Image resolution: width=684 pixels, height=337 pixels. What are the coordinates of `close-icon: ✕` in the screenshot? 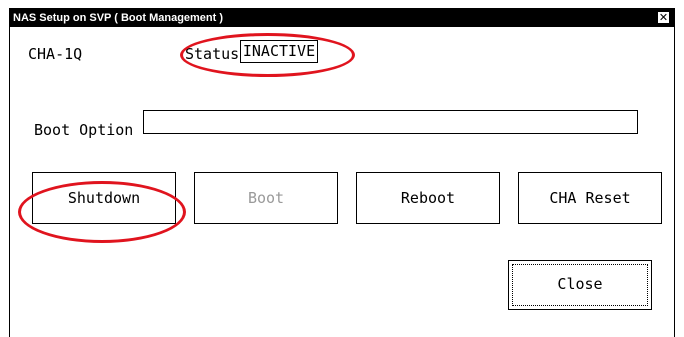 It's located at (663, 17).